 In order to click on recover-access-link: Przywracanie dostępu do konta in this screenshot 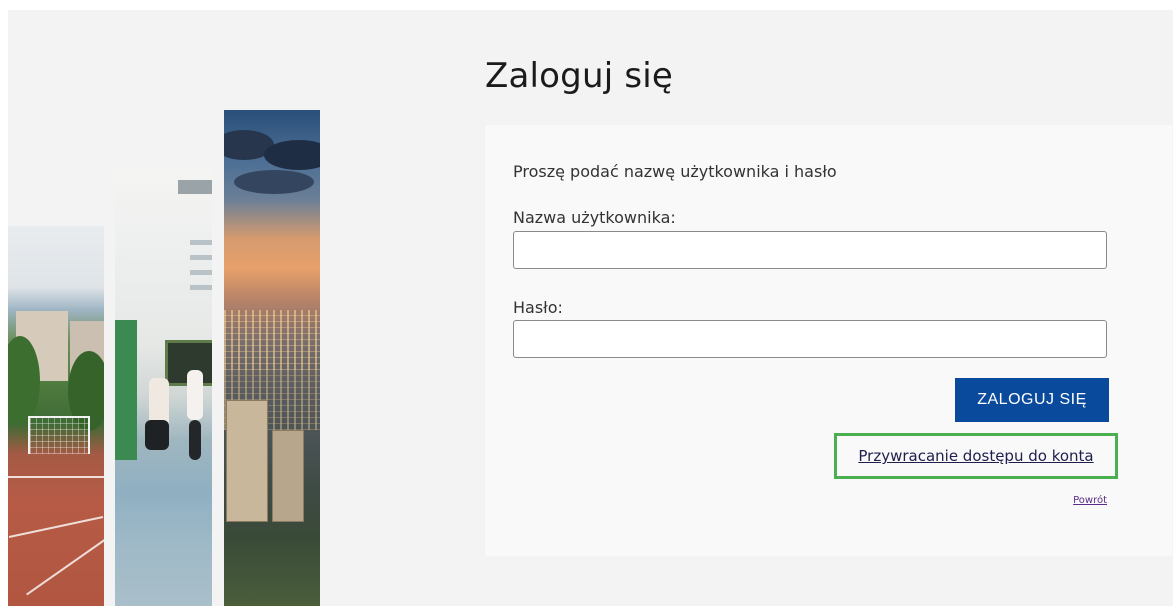, I will do `click(975, 456)`.